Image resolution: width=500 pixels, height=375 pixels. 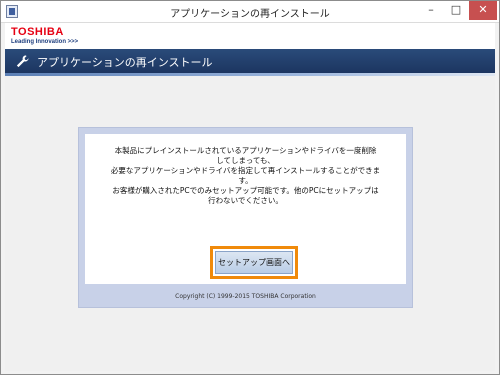 I want to click on setup-screen-button: セットアップ画面へ, so click(x=254, y=262).